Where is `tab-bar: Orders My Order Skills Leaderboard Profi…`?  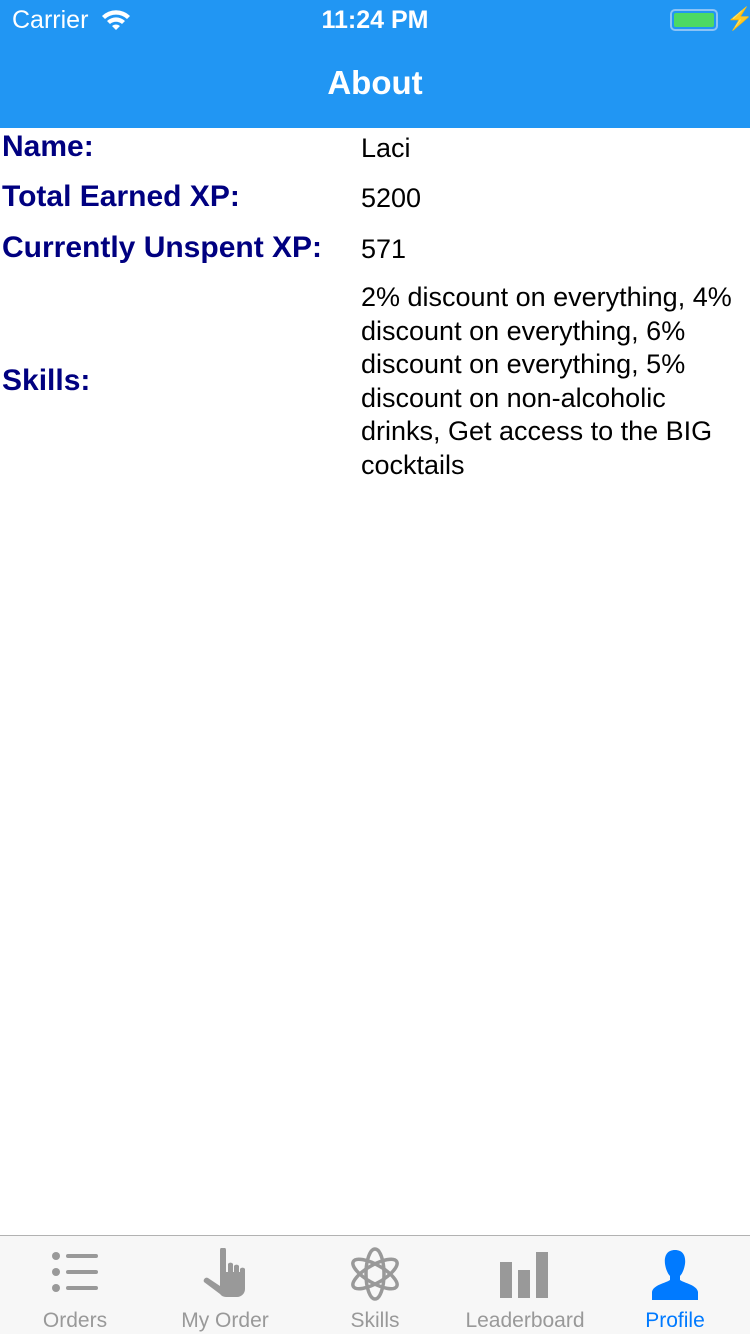
tab-bar: Orders My Order Skills Leaderboard Profi… is located at coordinates (375, 1284).